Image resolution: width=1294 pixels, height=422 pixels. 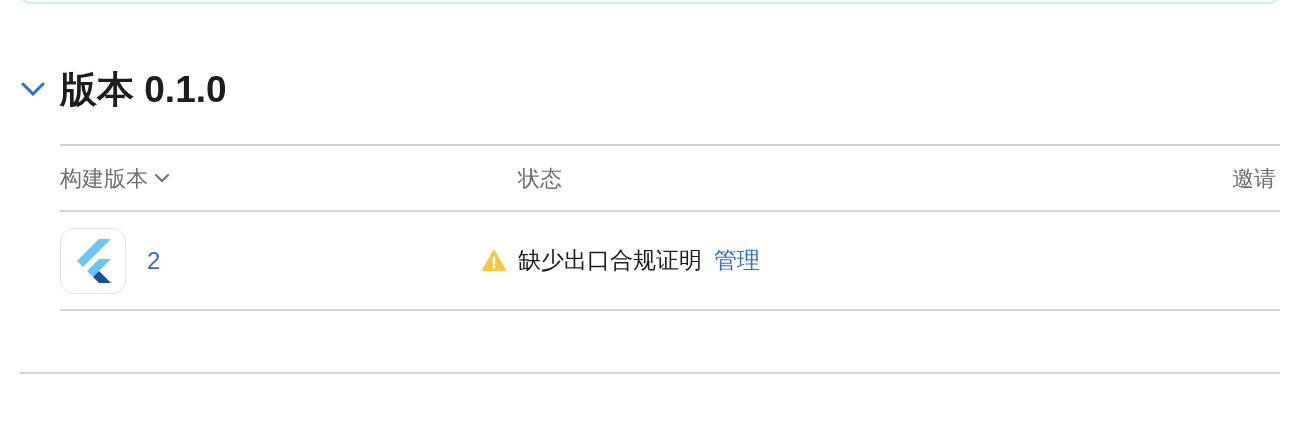 I want to click on app-icon, so click(x=93, y=260).